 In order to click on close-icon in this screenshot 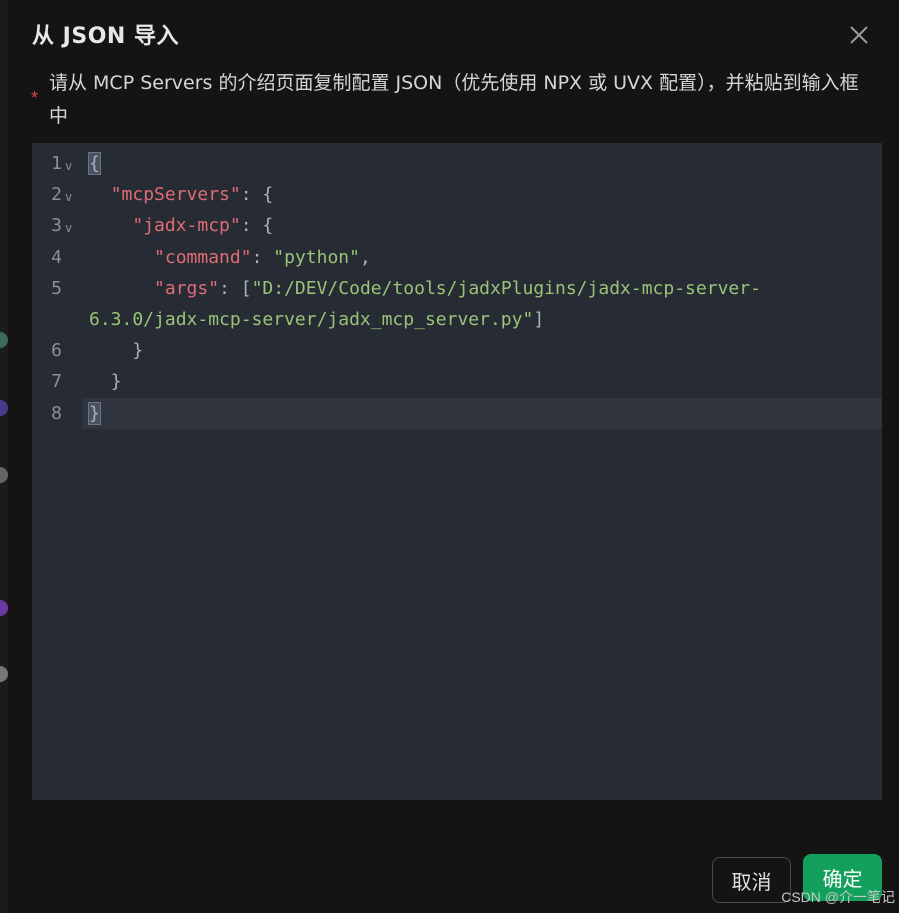, I will do `click(859, 35)`.